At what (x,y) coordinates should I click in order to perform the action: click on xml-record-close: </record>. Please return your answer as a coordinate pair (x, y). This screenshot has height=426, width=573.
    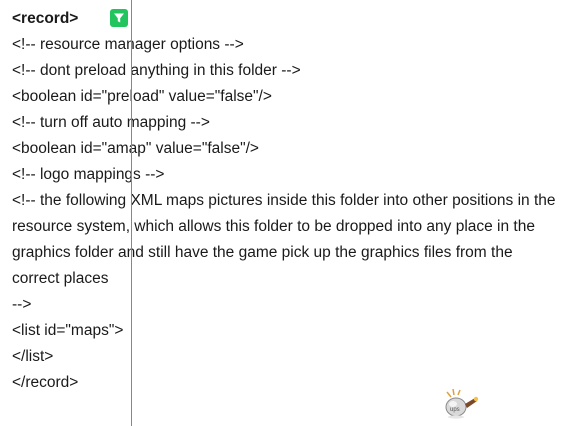
    Looking at the image, I should click on (45, 382).